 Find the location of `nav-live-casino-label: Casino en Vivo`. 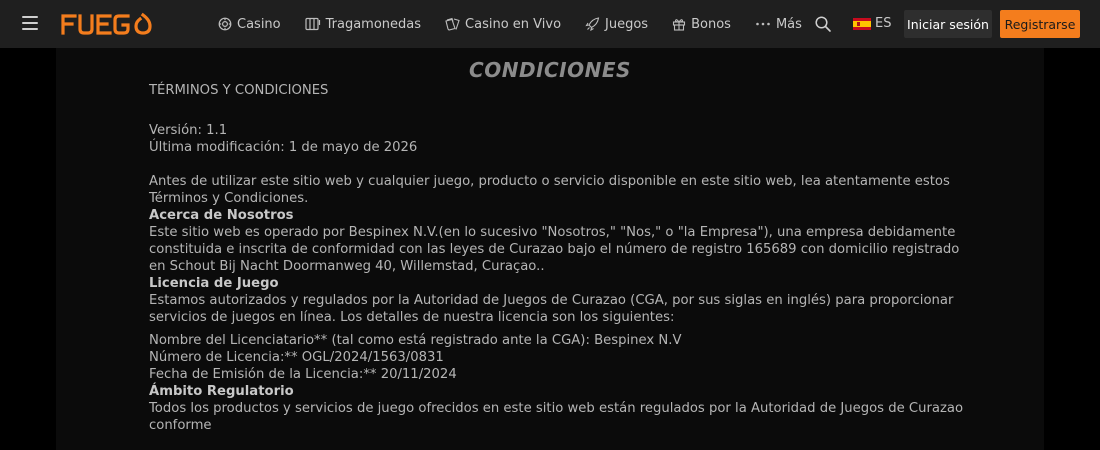

nav-live-casino-label: Casino en Vivo is located at coordinates (513, 24).